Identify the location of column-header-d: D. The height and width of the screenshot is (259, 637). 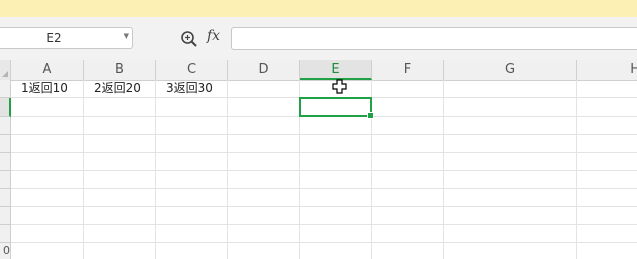
(264, 70).